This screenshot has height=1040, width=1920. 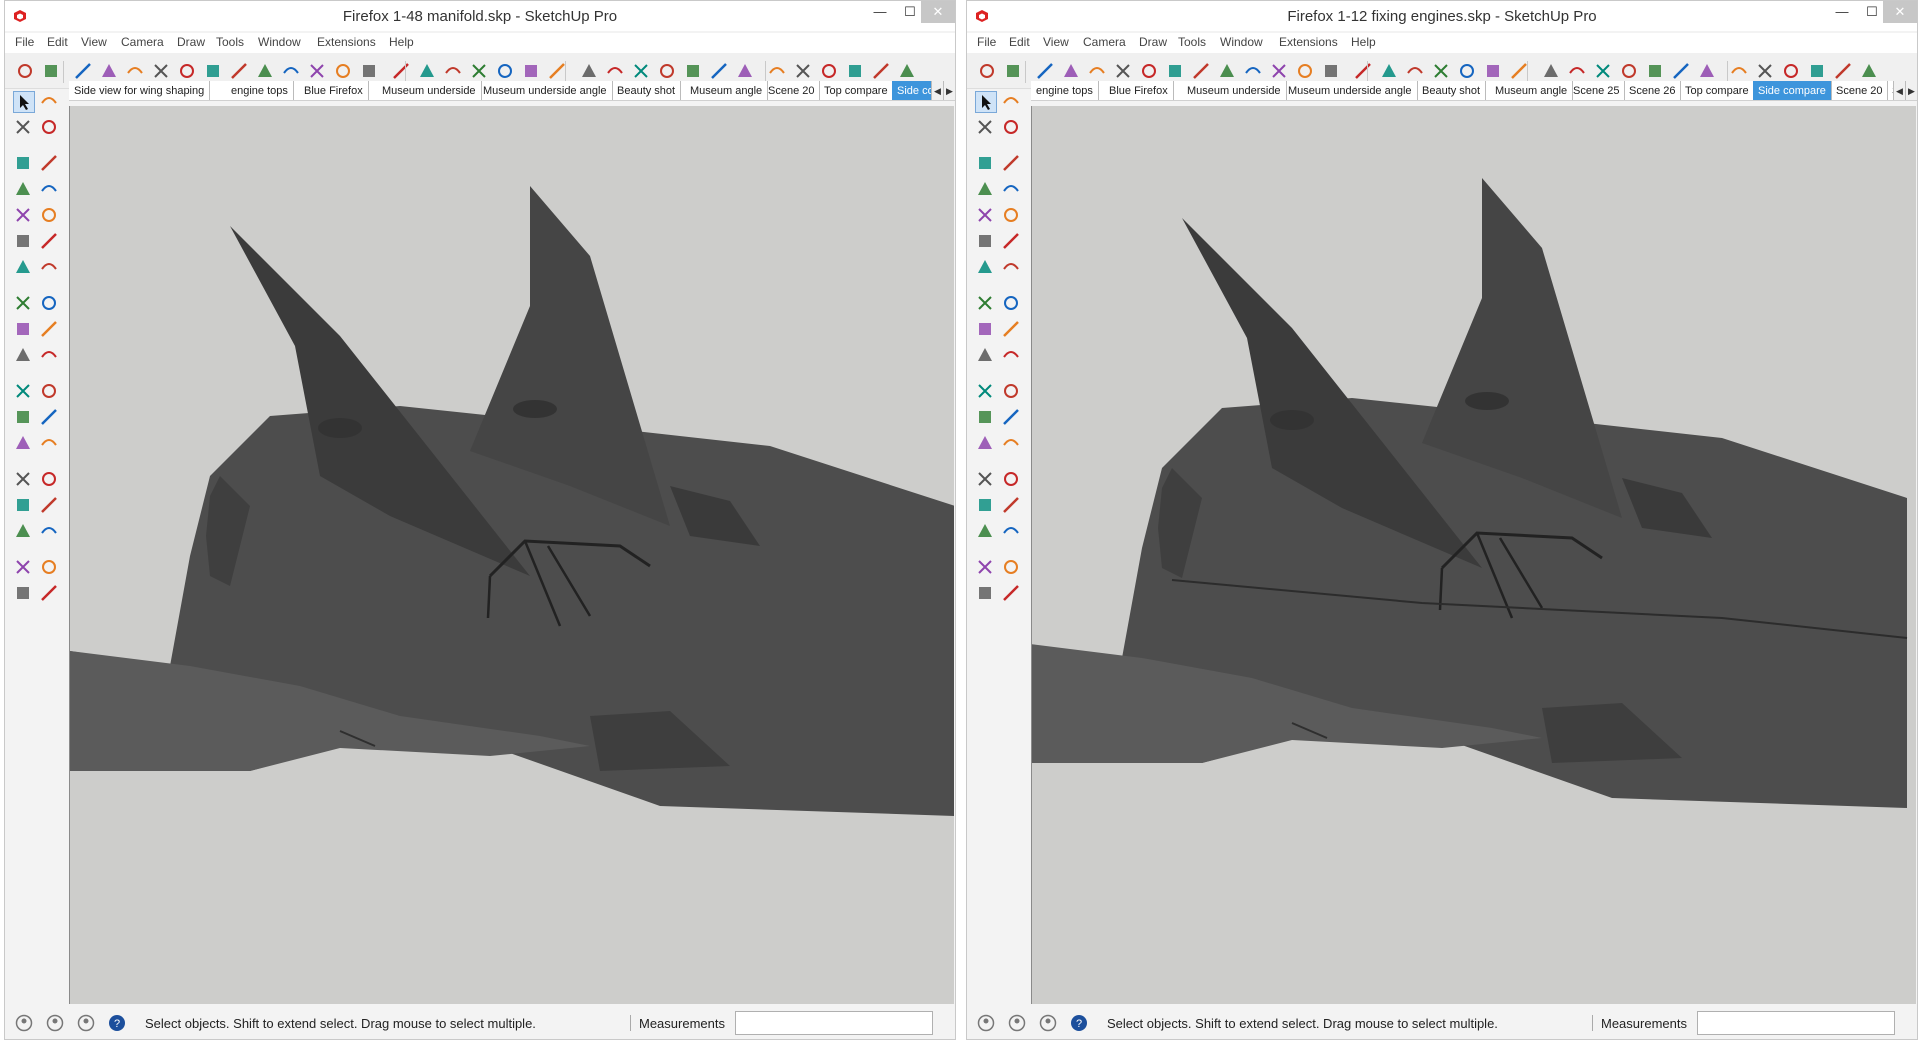 What do you see at coordinates (24, 216) in the screenshot?
I see `left-tool-9-icon` at bounding box center [24, 216].